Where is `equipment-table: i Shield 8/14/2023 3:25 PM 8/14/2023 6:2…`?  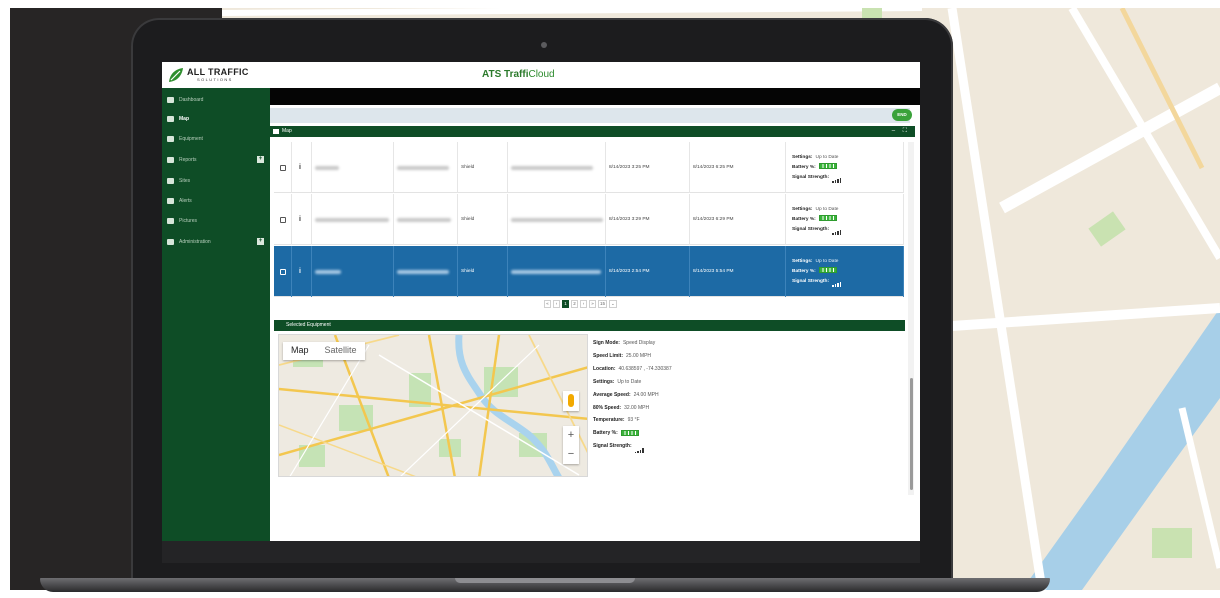
equipment-table: i Shield 8/14/2023 3:25 PM 8/14/2023 6:2… is located at coordinates (589, 220).